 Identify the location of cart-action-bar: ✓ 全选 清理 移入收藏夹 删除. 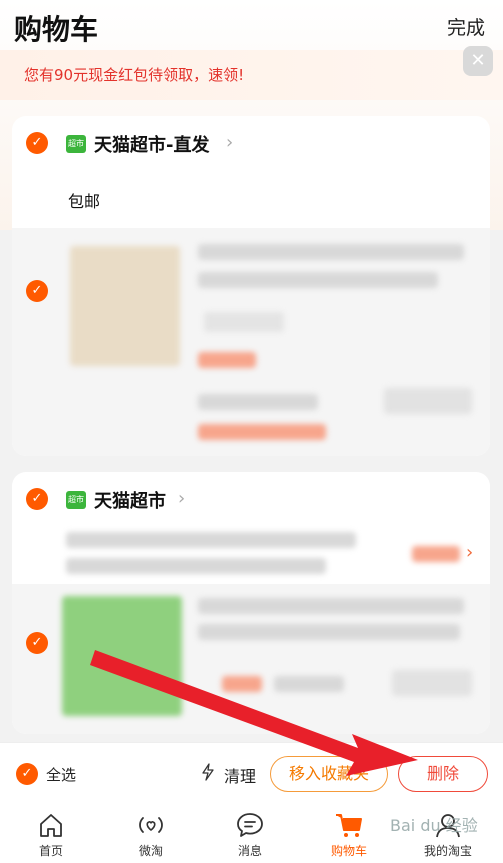
(251, 773).